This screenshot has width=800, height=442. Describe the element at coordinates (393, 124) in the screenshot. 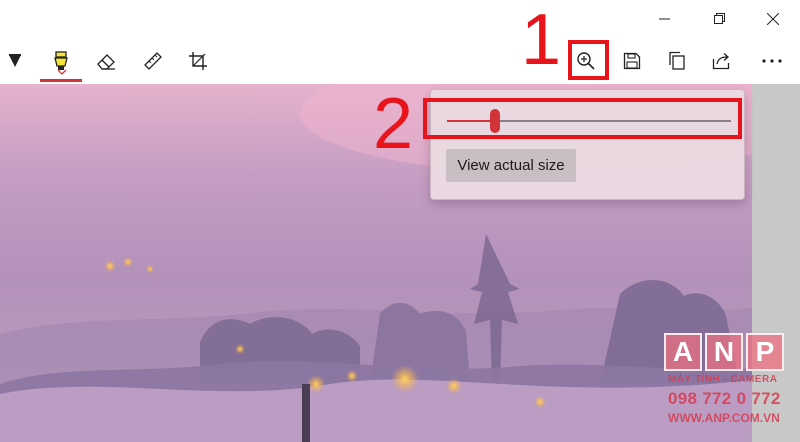

I see `annotation-step-2: 2` at that location.